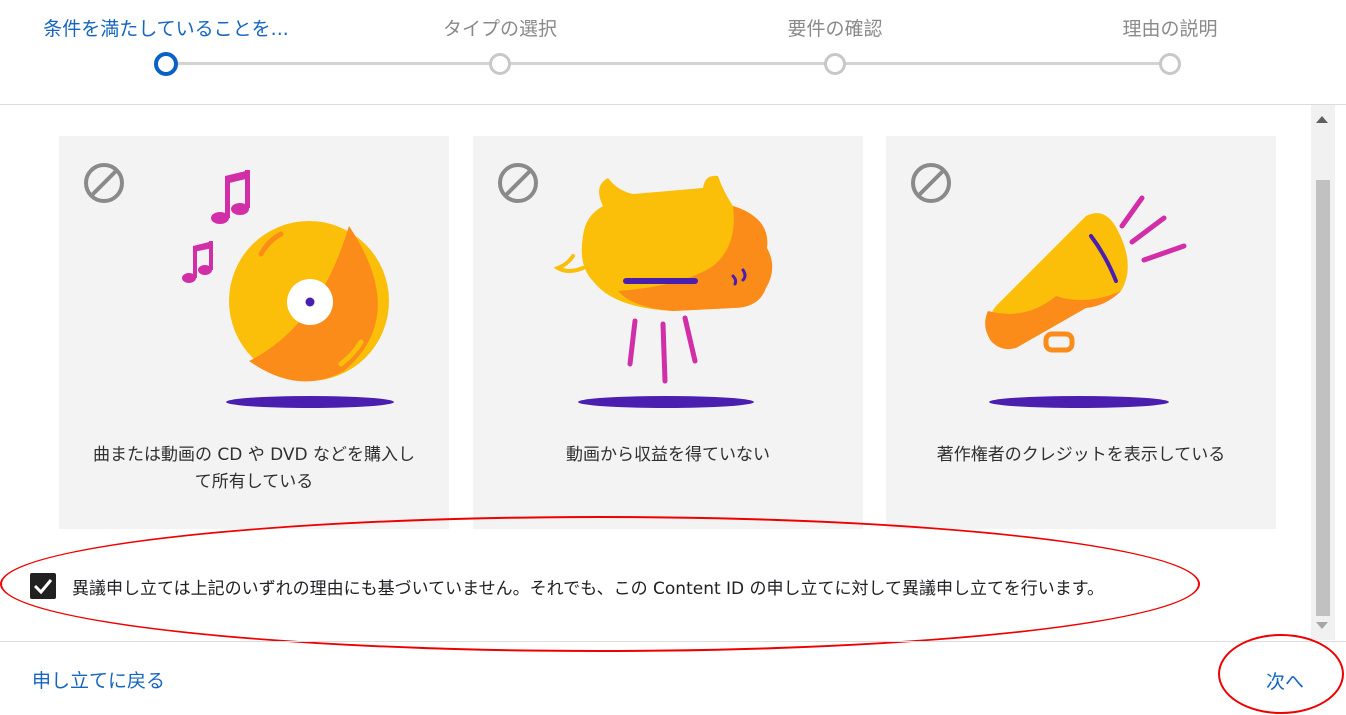 The height and width of the screenshot is (715, 1346). I want to click on vinyl-record-illustration, so click(288, 289).